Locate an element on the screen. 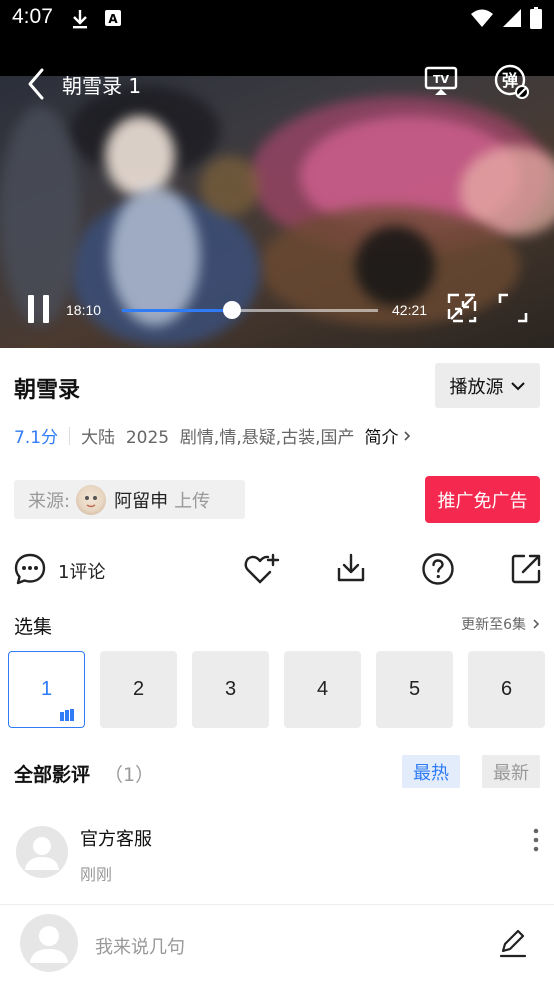 The height and width of the screenshot is (984, 554). comment-icon is located at coordinates (30, 569).